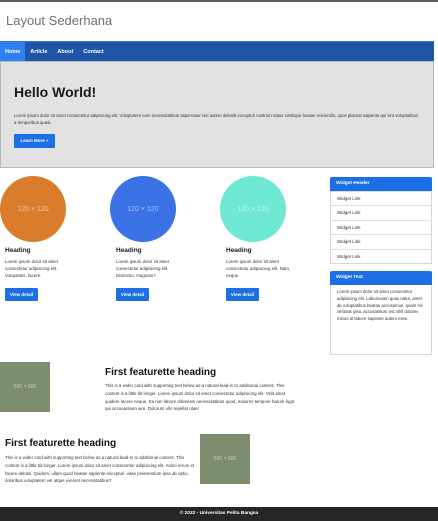  I want to click on nav-about: About, so click(65, 52).